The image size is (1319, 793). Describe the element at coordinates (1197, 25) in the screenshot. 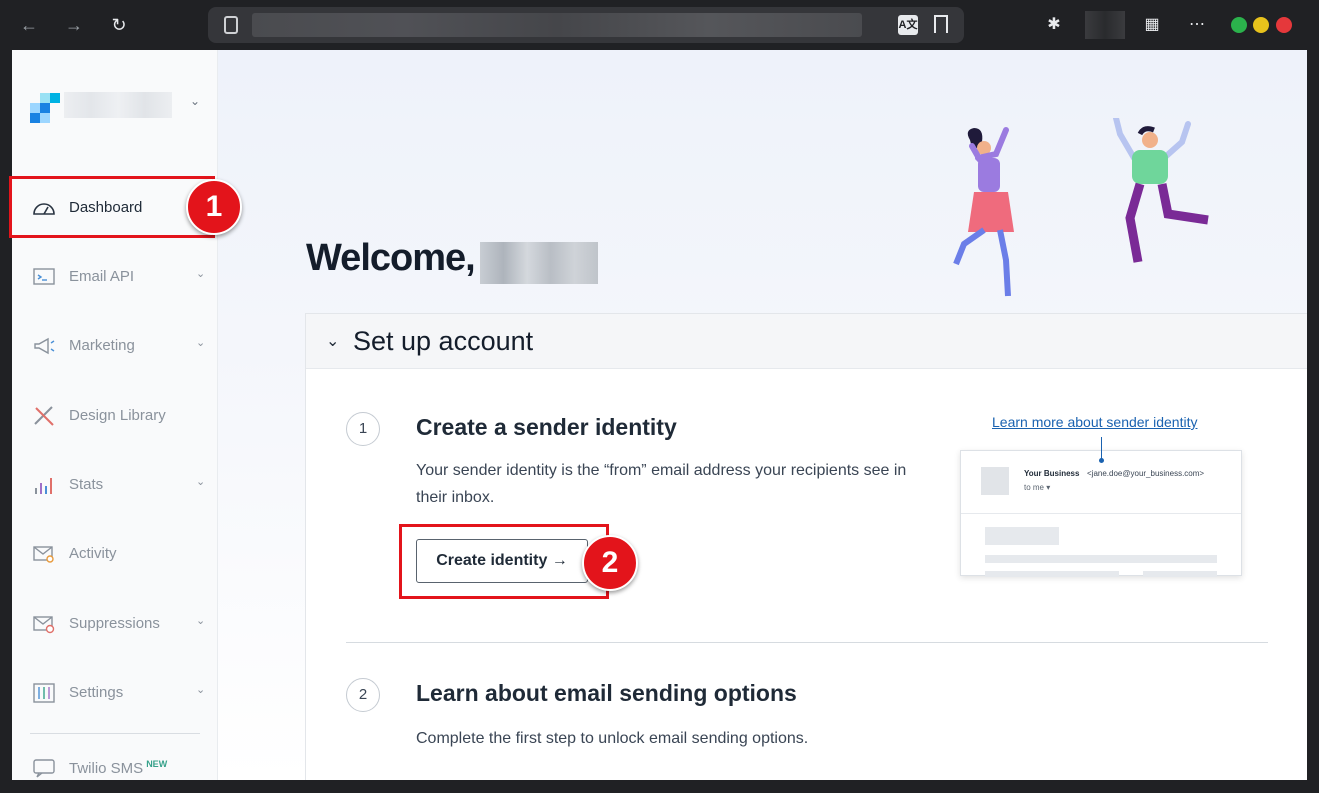

I see `more-menu-icon: ⋯` at that location.